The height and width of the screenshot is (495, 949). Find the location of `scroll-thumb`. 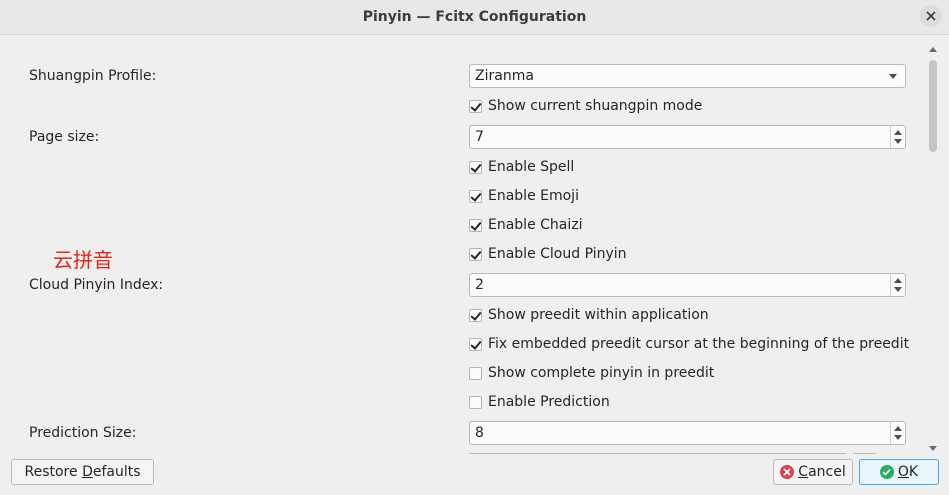

scroll-thumb is located at coordinates (933, 106).